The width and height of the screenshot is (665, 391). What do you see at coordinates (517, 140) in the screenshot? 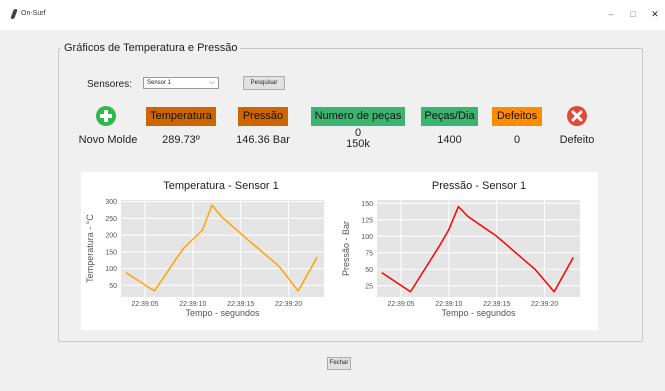
I see `defects-value: 0` at bounding box center [517, 140].